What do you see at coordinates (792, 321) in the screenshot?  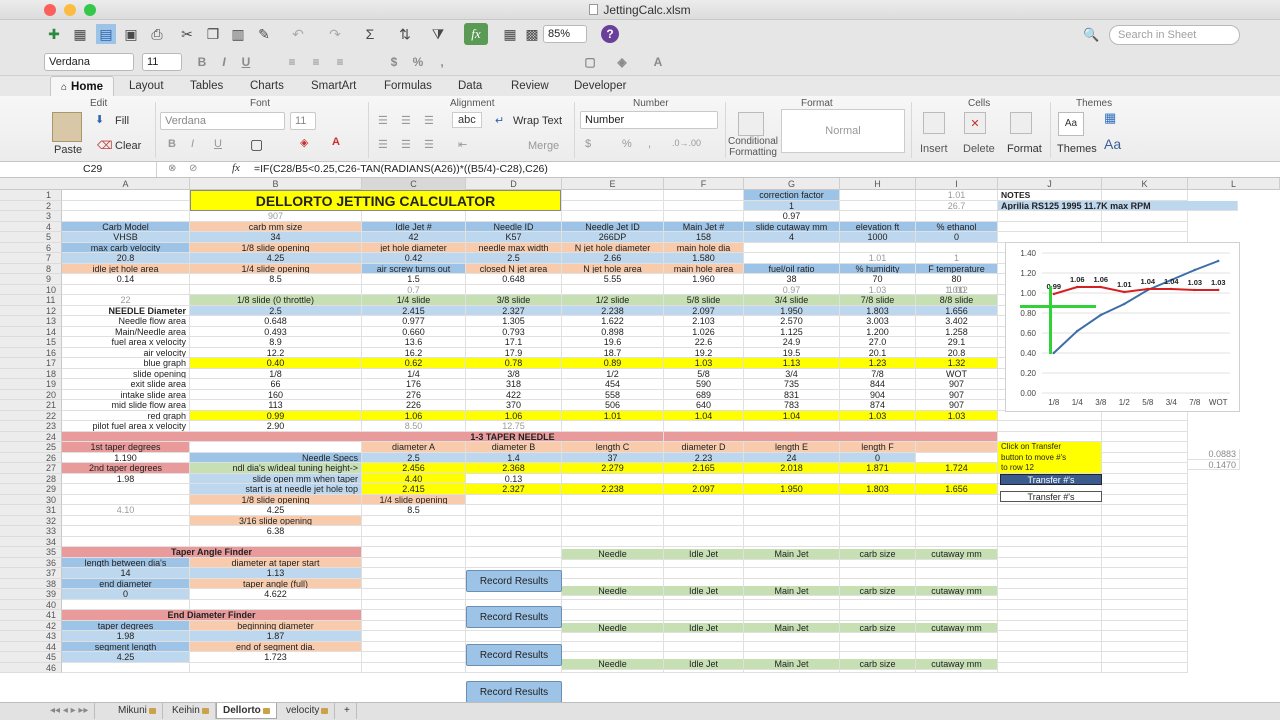 I see `table-cell: 2.570` at bounding box center [792, 321].